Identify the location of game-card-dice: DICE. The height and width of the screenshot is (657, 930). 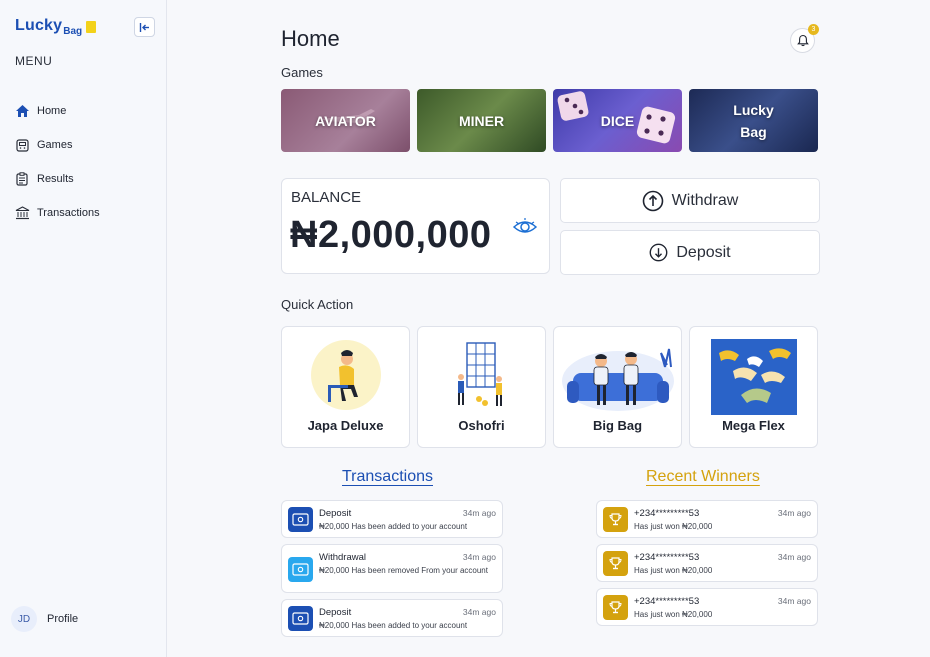
(617, 120).